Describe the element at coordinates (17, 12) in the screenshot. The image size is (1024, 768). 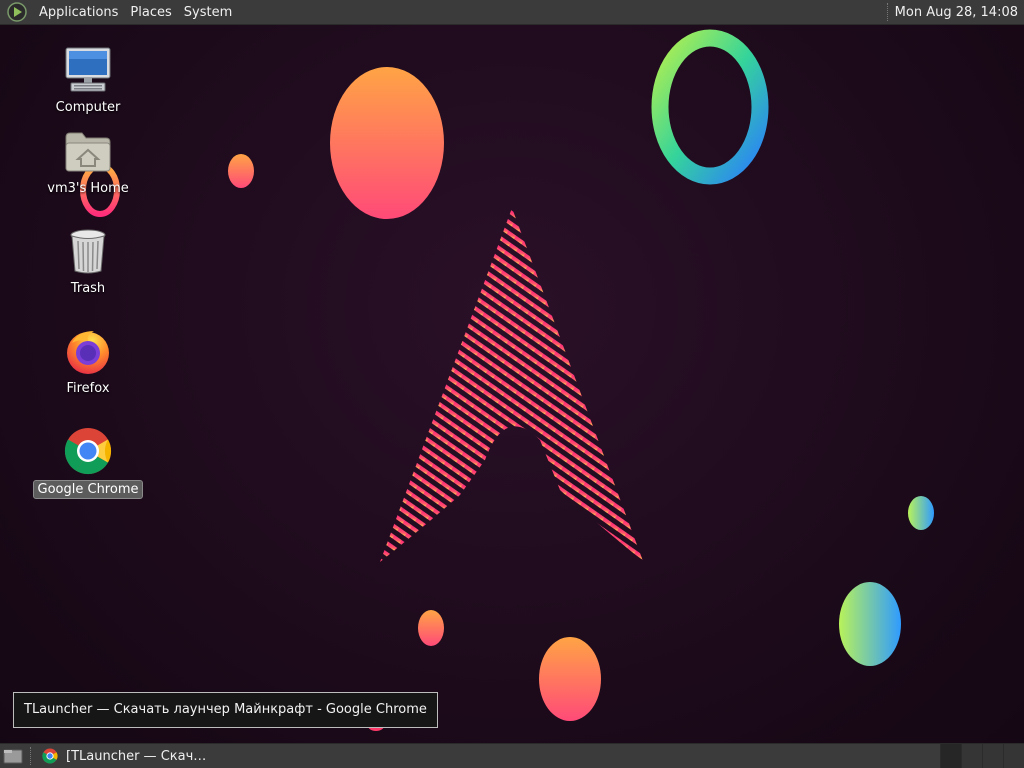
I see `menu-logo-icon` at that location.